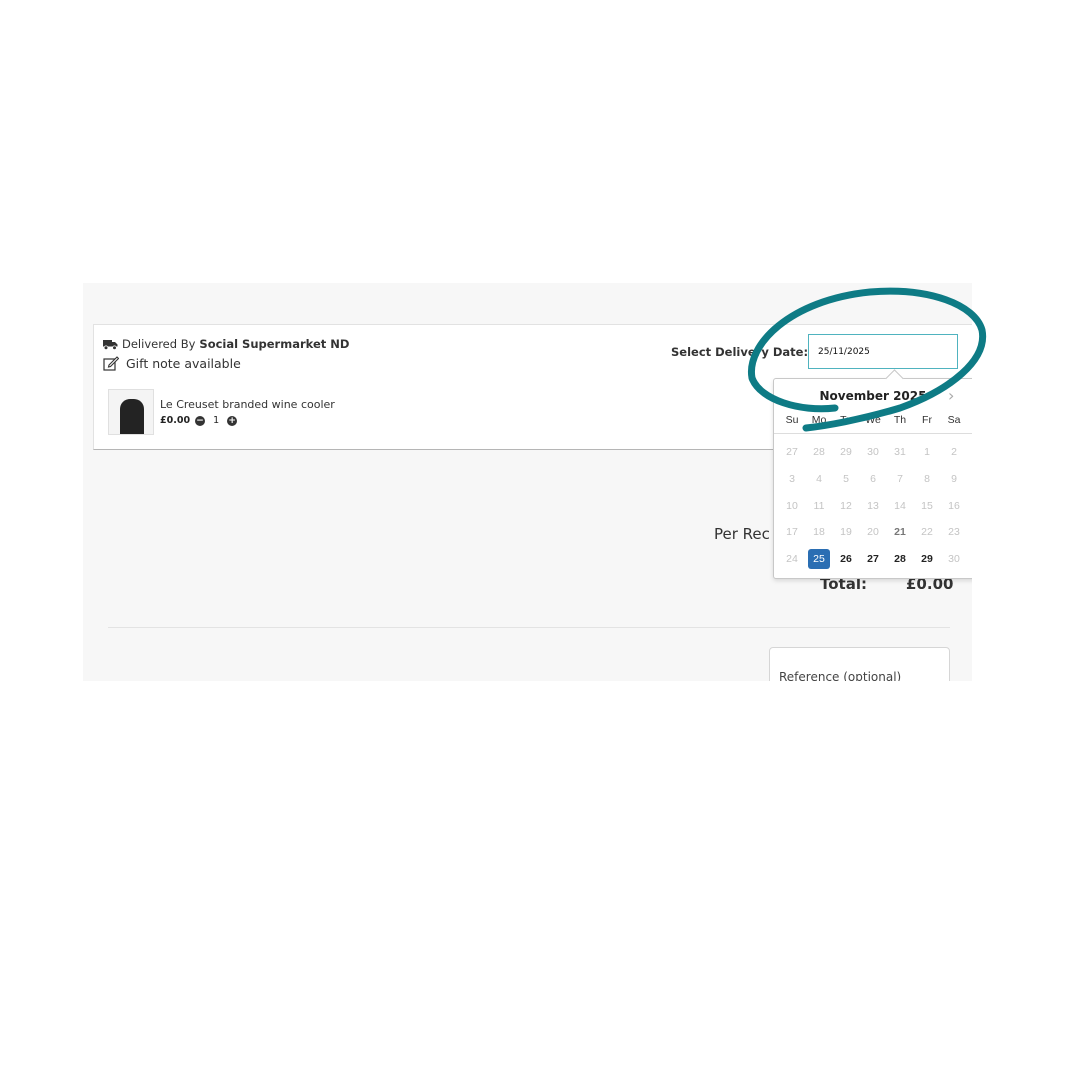 This screenshot has height=1080, width=1080. Describe the element at coordinates (819, 506) in the screenshot. I see `datepicker-day: 11` at that location.